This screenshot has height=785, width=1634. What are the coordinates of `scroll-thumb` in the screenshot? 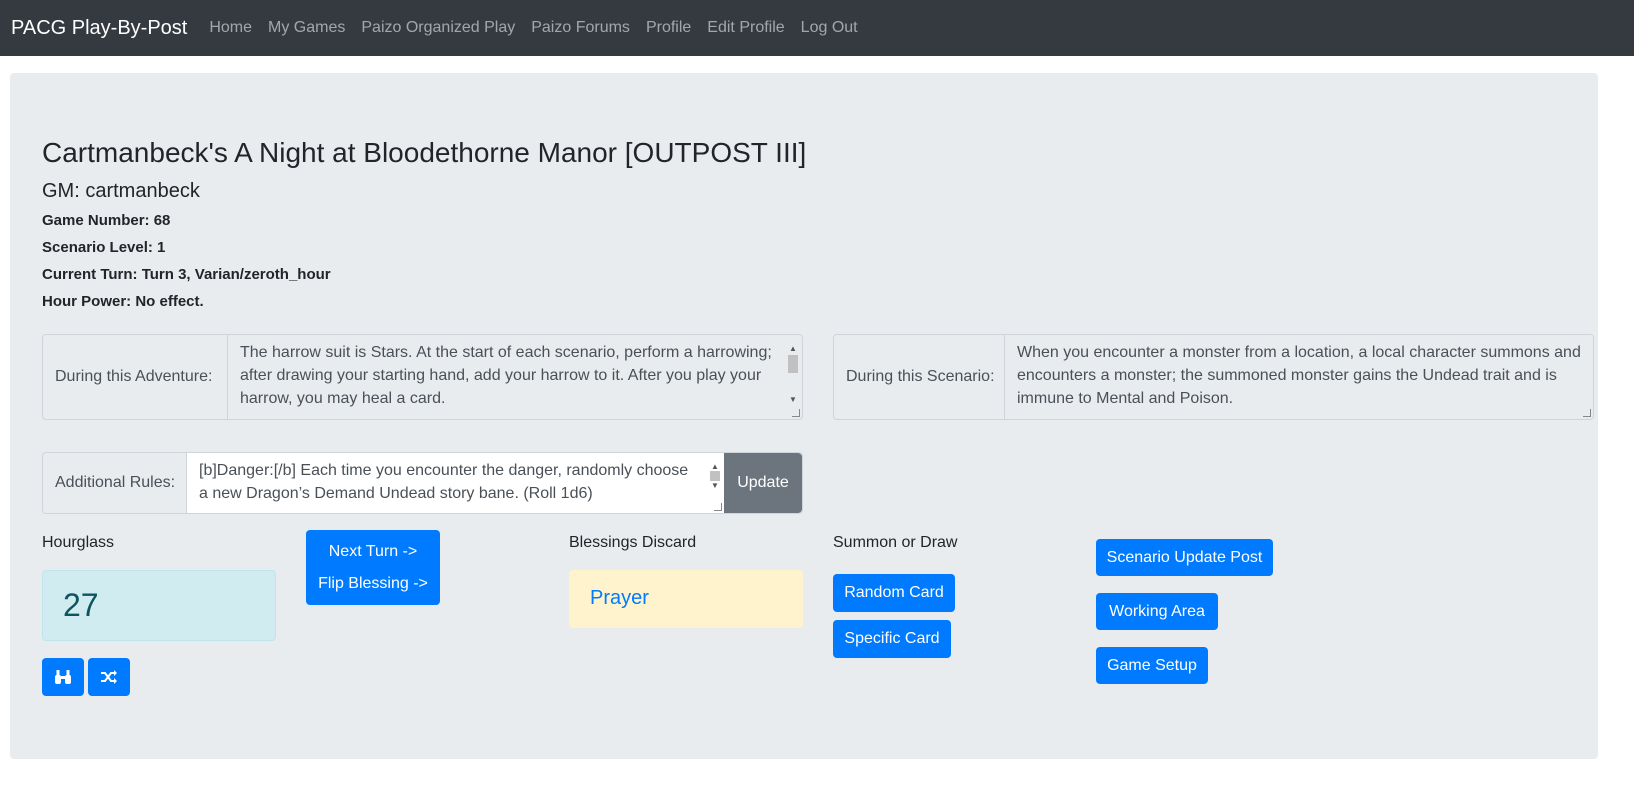 It's located at (793, 364).